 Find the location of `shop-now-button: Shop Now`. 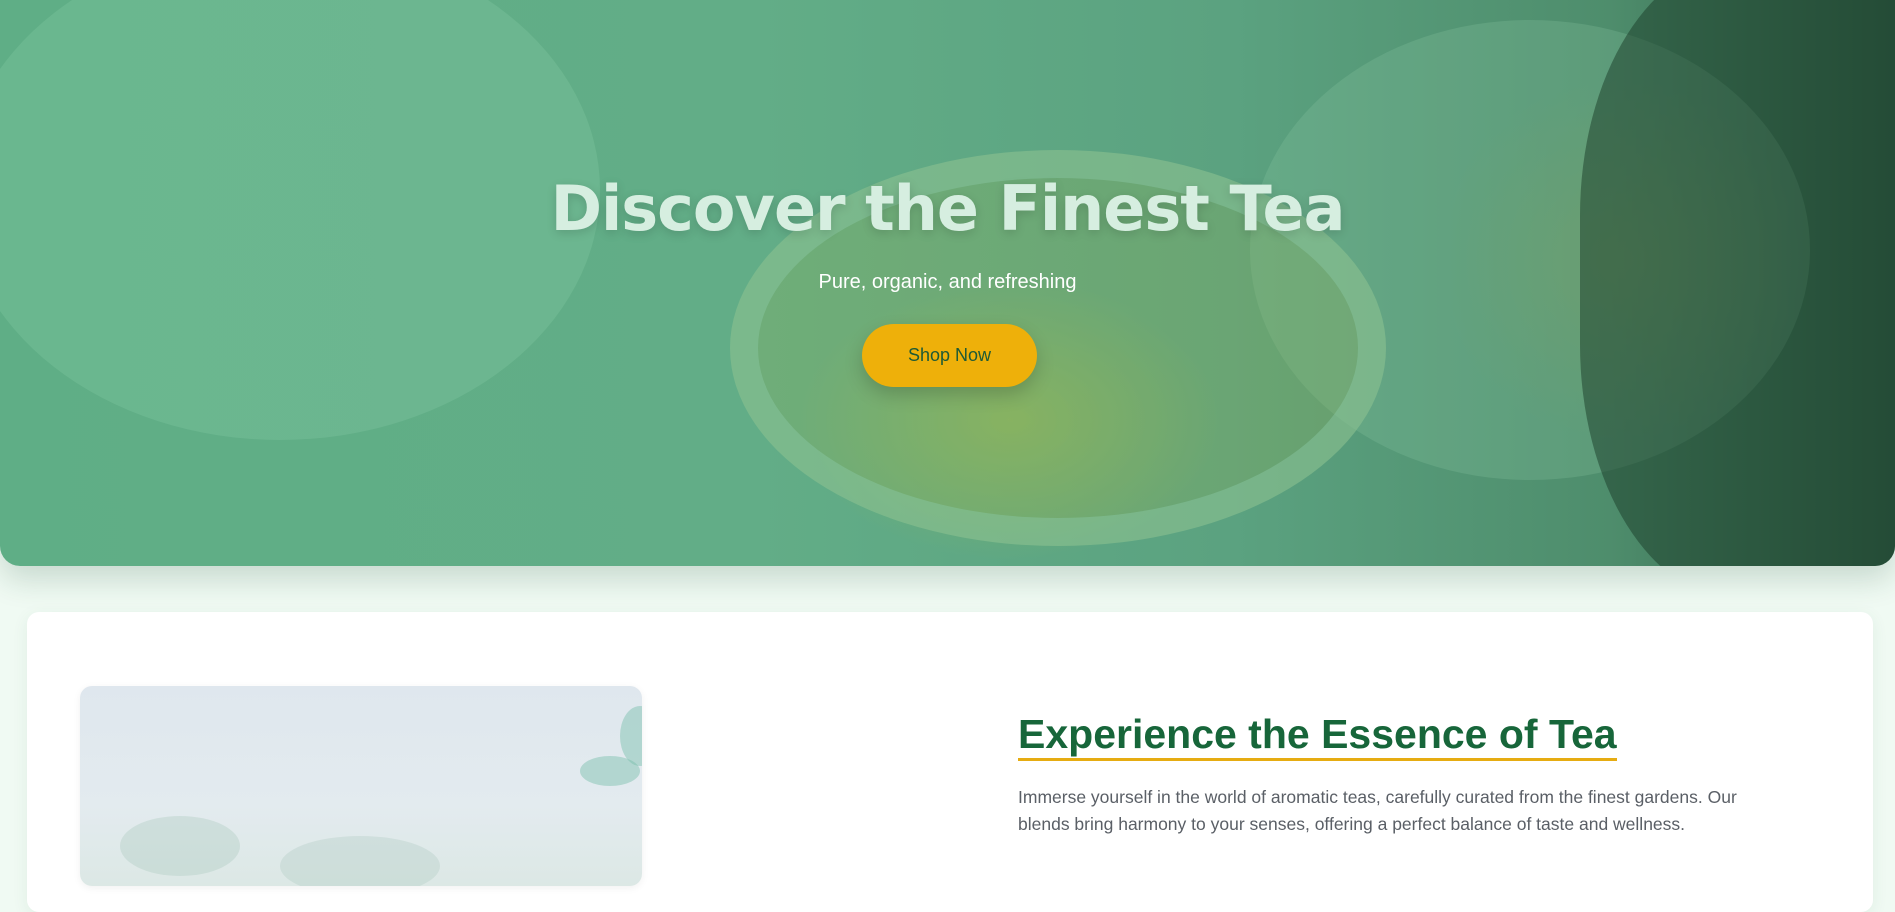

shop-now-button: Shop Now is located at coordinates (949, 355).